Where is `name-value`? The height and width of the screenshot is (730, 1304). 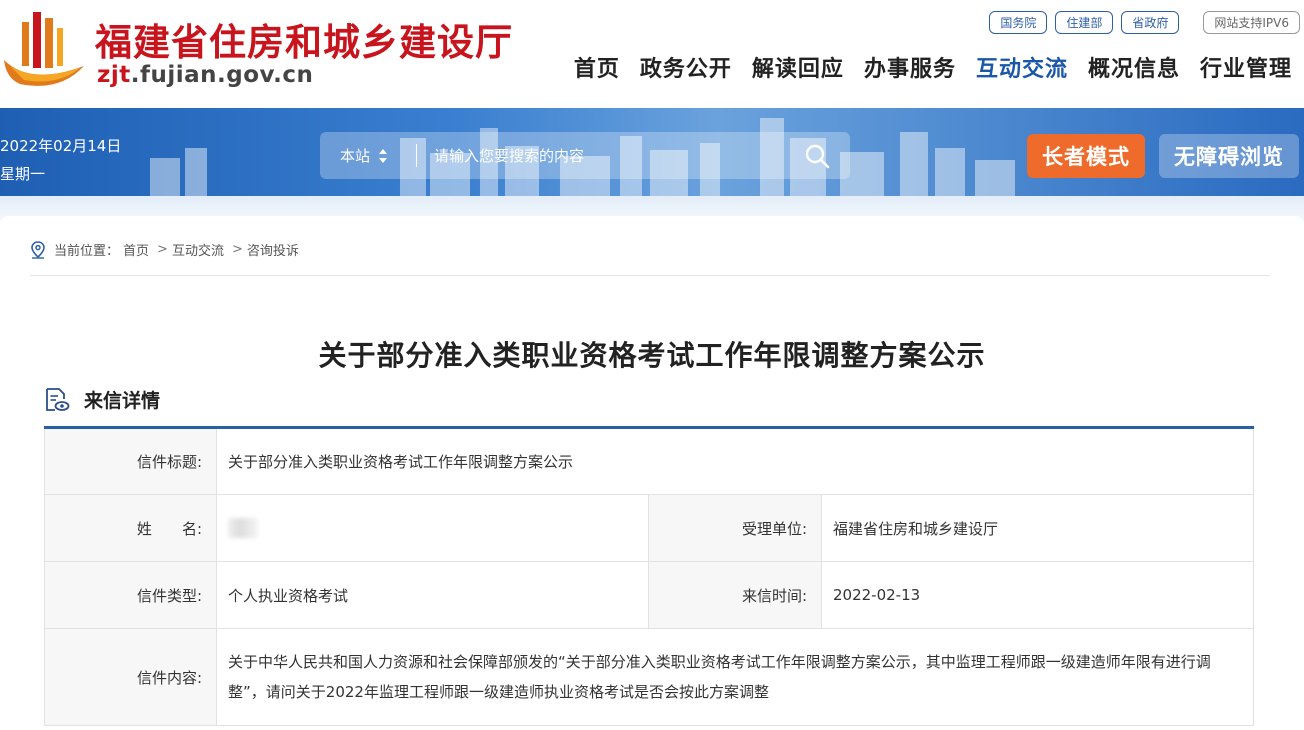
name-value is located at coordinates (432, 528).